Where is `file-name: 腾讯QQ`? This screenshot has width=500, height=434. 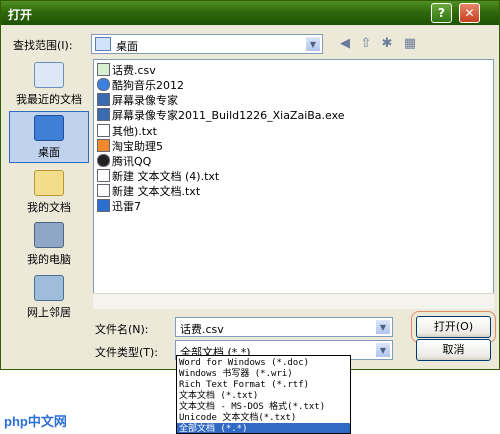 file-name: 腾讯QQ is located at coordinates (132, 161).